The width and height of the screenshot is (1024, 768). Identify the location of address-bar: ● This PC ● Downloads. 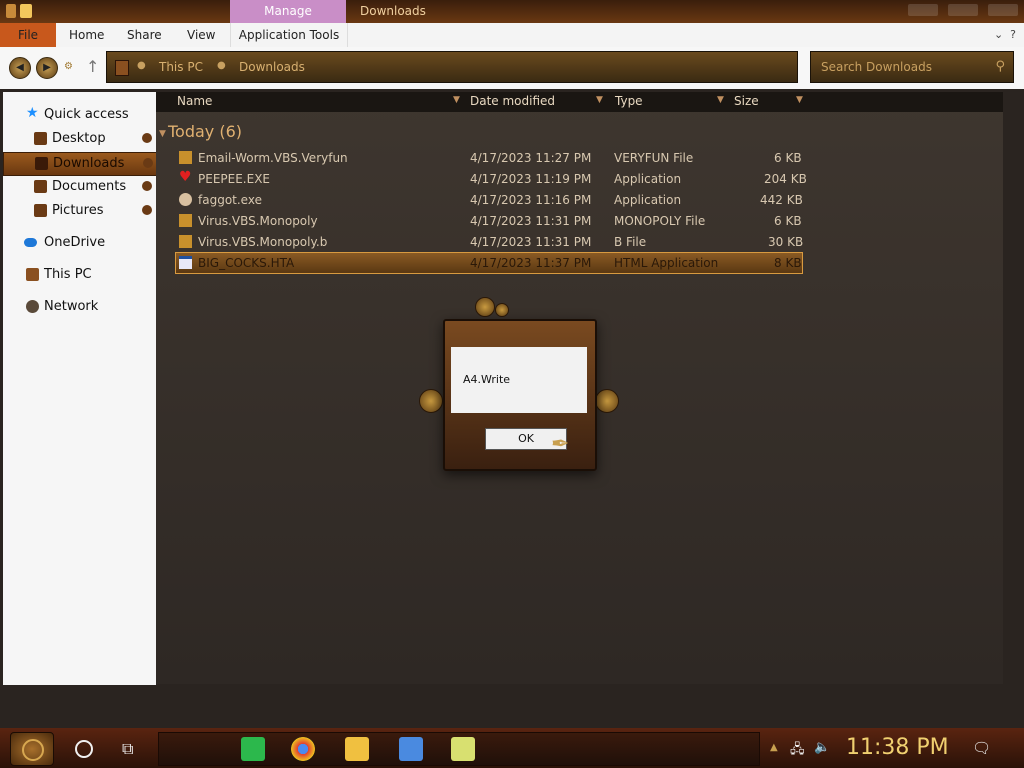
(452, 67).